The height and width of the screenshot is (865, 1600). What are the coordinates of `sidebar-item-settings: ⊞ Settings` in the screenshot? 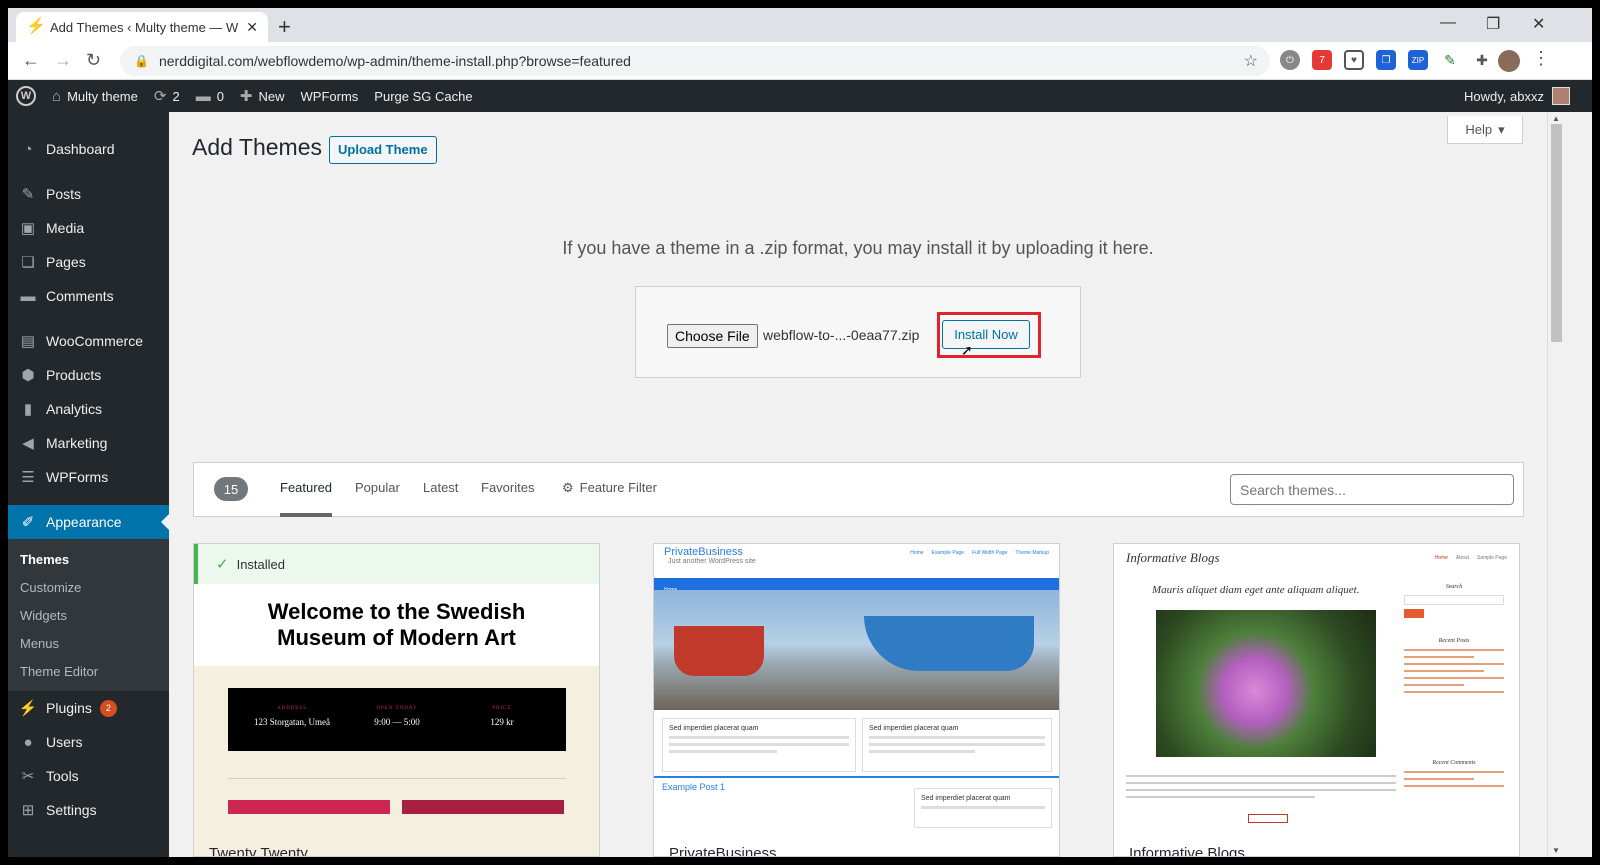 It's located at (88, 810).